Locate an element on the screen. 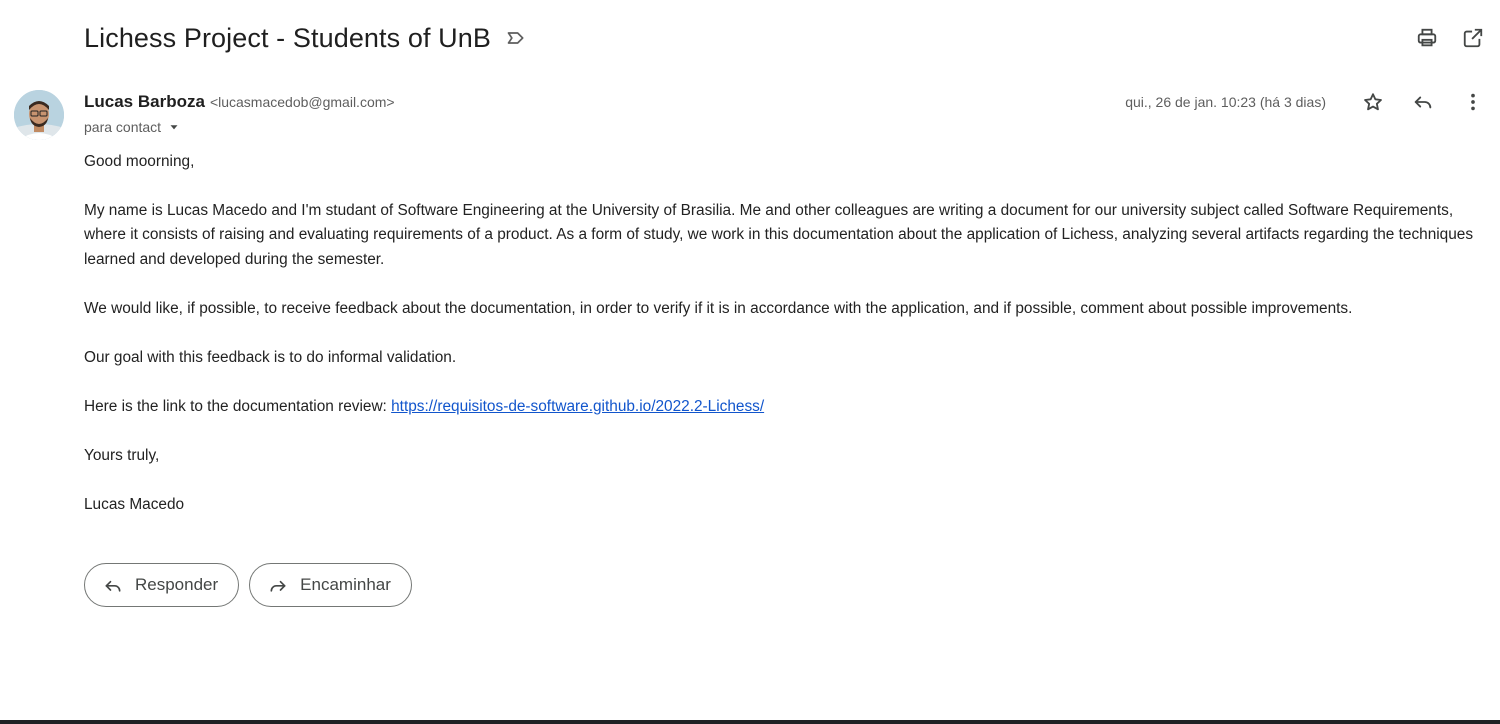 The width and height of the screenshot is (1500, 724). body-greeting: Good moorning, is located at coordinates (139, 161).